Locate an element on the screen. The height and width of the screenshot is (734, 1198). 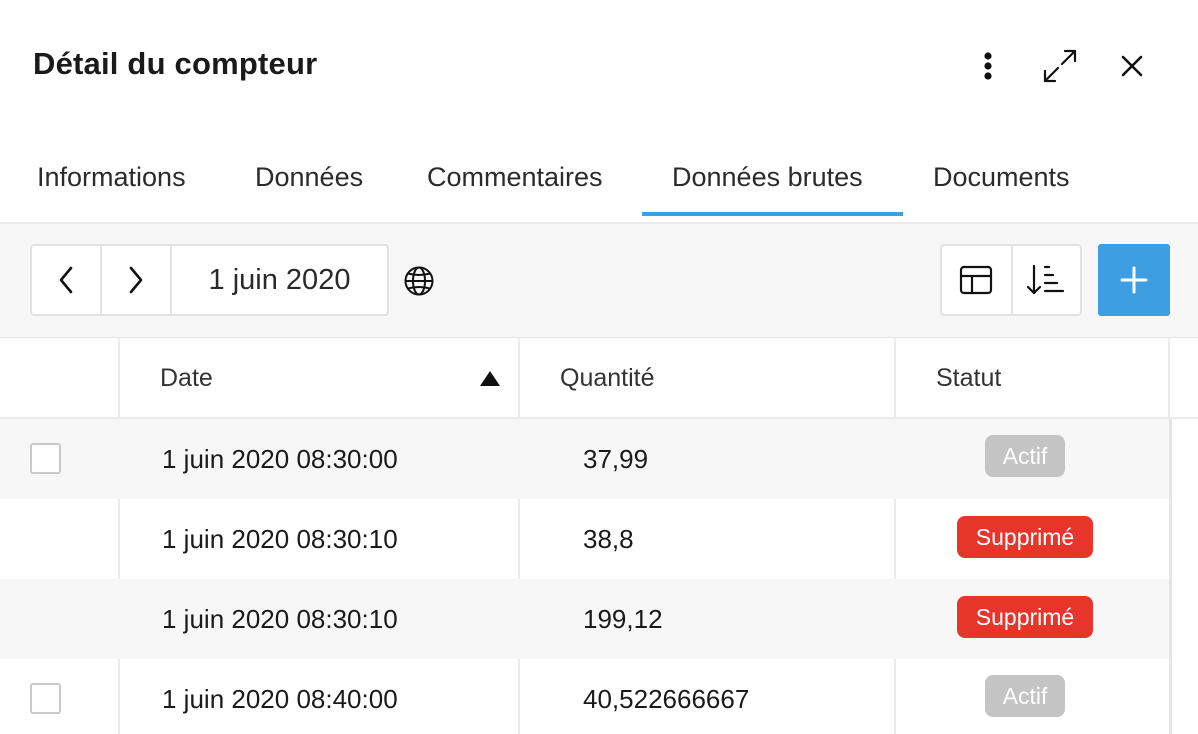
table-row: 1 juin 2020 08:30:00 37,99 Actif is located at coordinates (585, 459).